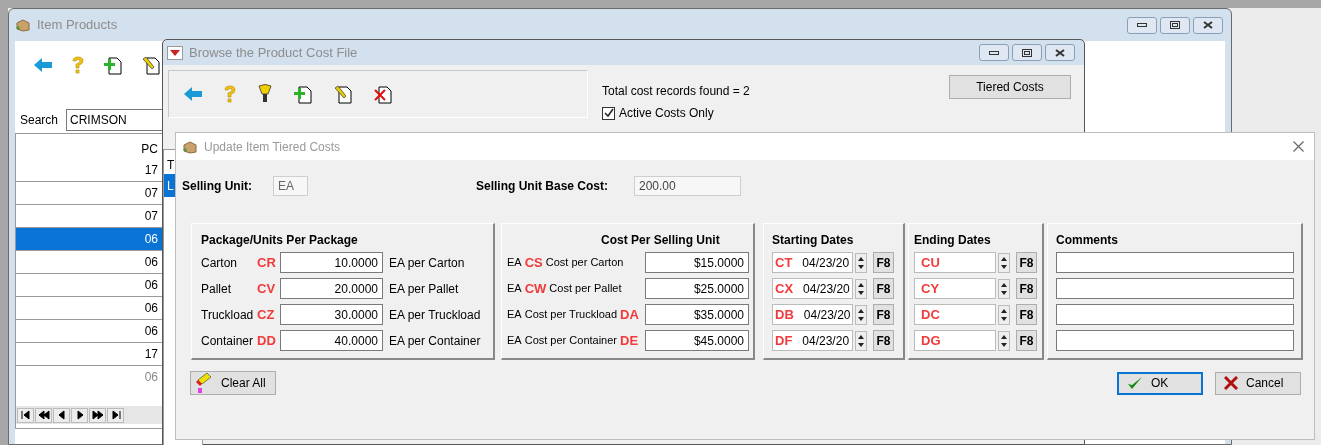 This screenshot has height=445, width=1321. What do you see at coordinates (930, 262) in the screenshot?
I see `field-code: CU` at bounding box center [930, 262].